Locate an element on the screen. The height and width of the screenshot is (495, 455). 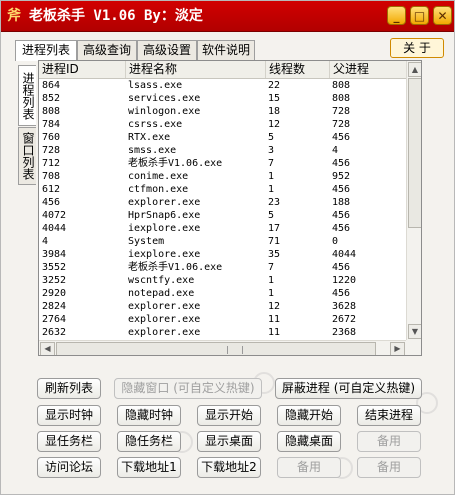
scroll-left-button: ◀ is located at coordinates (47, 348).